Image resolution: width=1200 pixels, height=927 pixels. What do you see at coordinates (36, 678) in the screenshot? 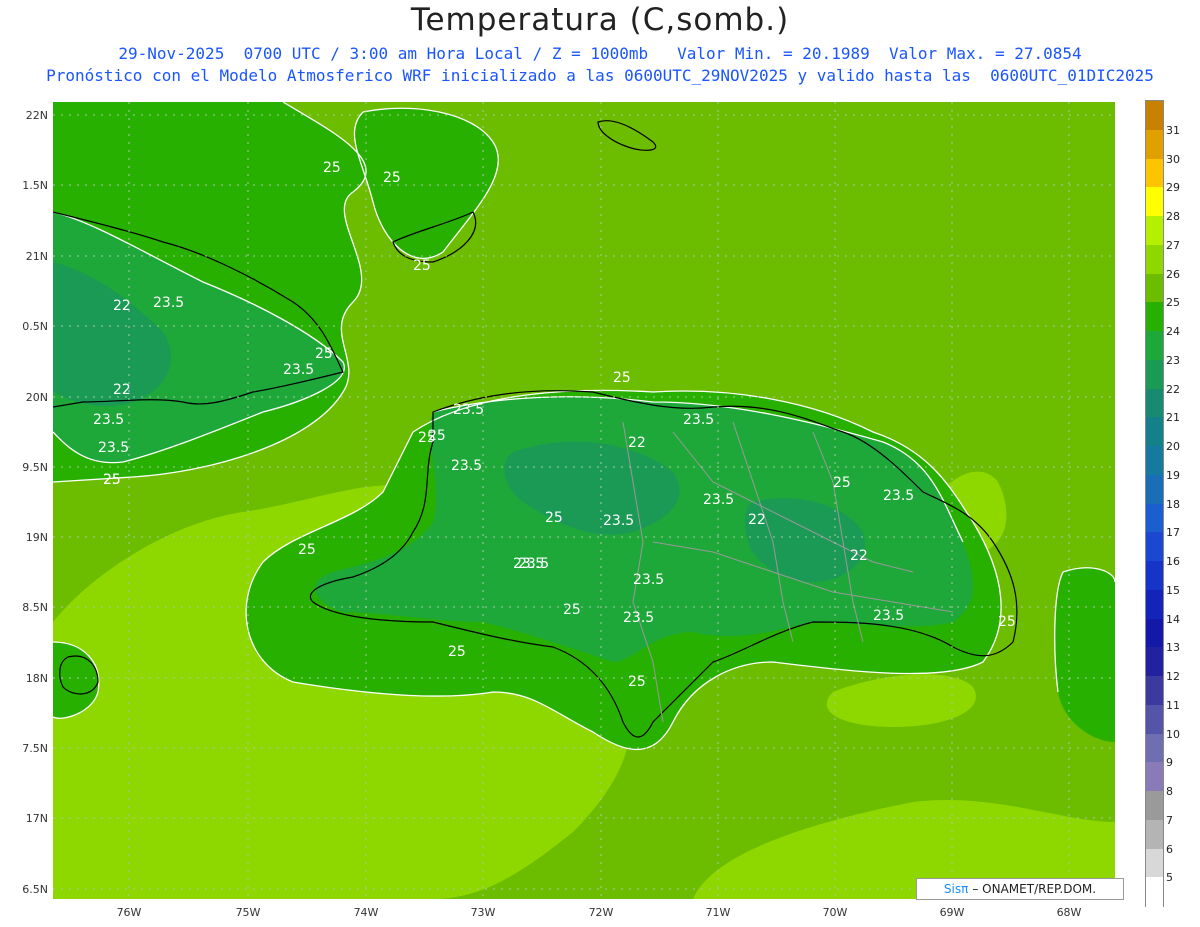
I see `lat-label: 18N` at bounding box center [36, 678].